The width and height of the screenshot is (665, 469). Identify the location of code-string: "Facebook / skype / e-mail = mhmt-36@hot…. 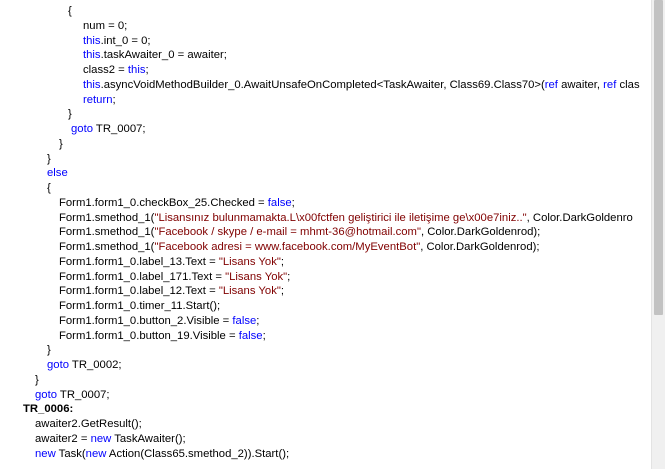
(287, 232).